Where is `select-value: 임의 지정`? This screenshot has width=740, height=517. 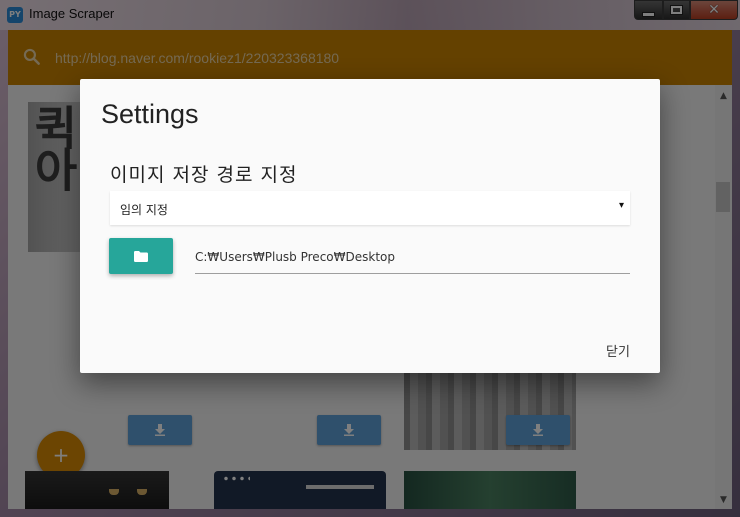
select-value: 임의 지정 is located at coordinates (144, 210).